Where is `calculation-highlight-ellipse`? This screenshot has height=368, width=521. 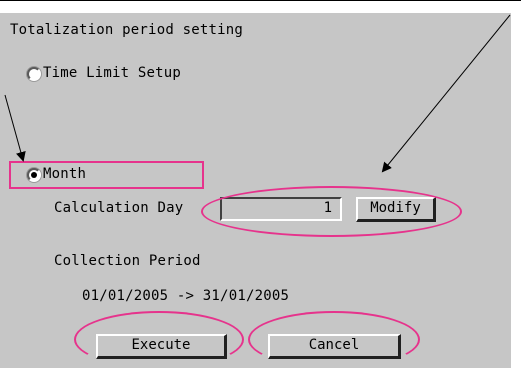
calculation-highlight-ellipse is located at coordinates (331, 211).